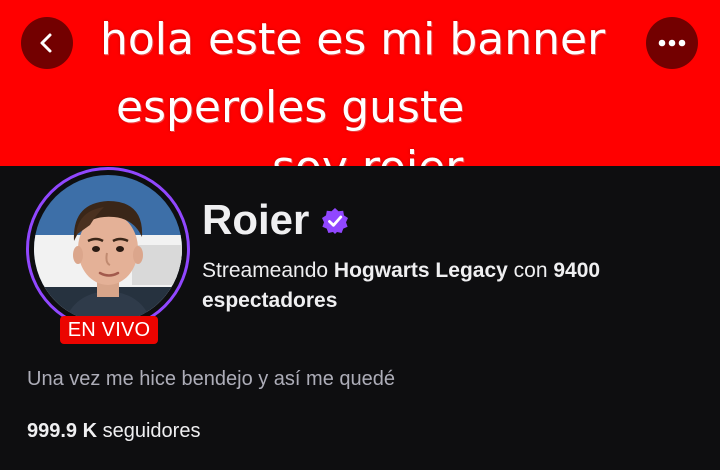 Image resolution: width=720 pixels, height=470 pixels. What do you see at coordinates (421, 270) in the screenshot?
I see `game-link: Hogwarts Legacy` at bounding box center [421, 270].